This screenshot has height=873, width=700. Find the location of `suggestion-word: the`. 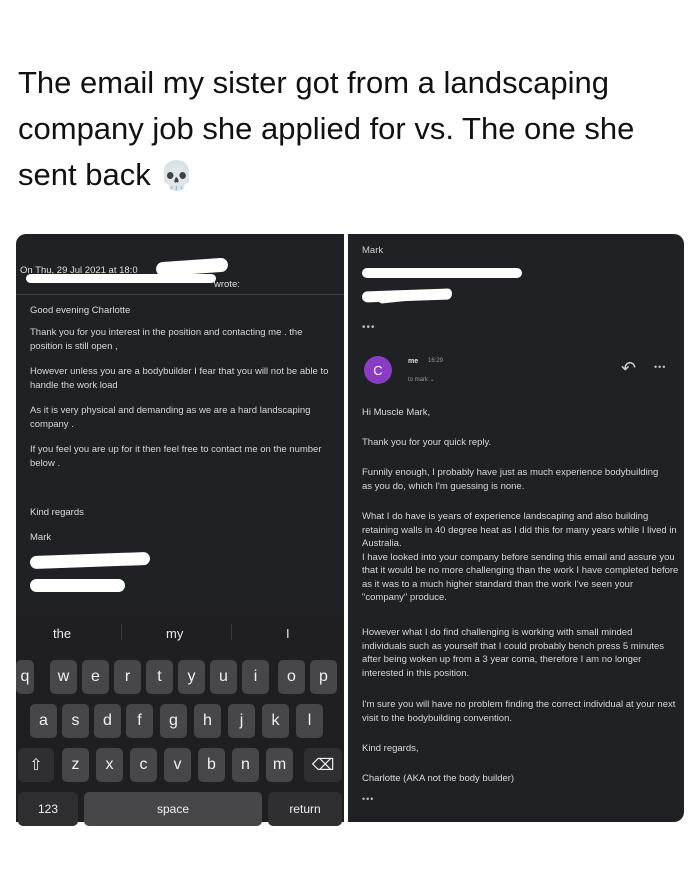

suggestion-word: the is located at coordinates (62, 633).